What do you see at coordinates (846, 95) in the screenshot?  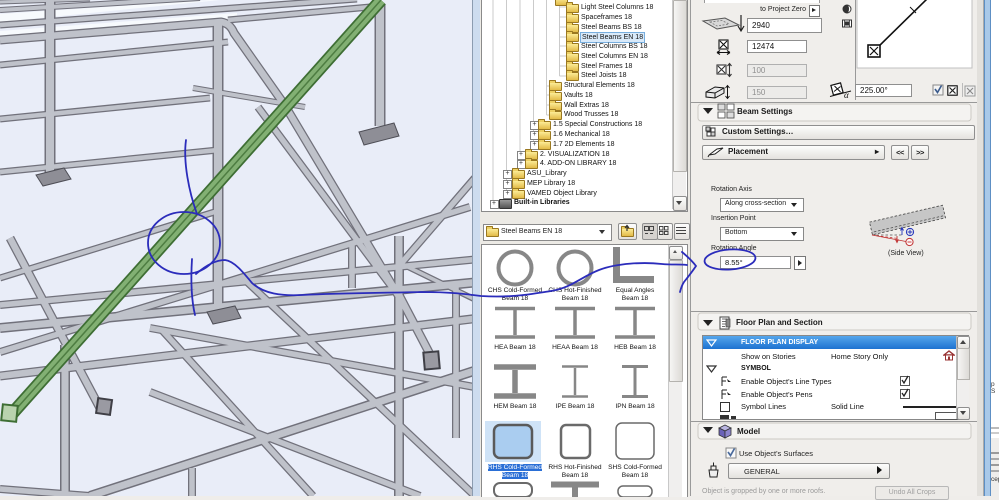 I see `svg-text: α` at bounding box center [846, 95].